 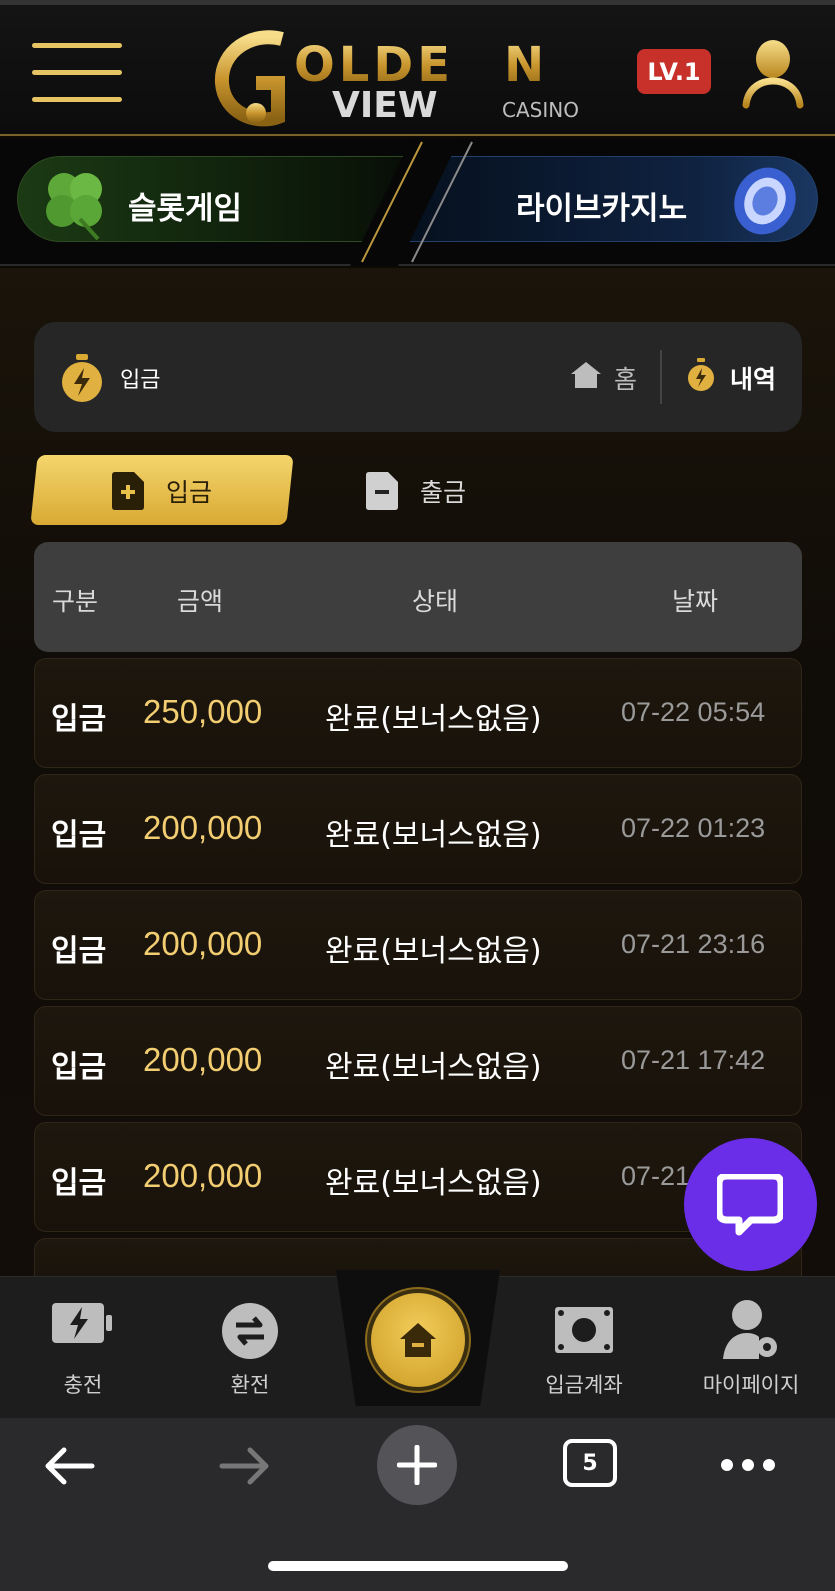 I want to click on plus-icon, so click(x=417, y=1465).